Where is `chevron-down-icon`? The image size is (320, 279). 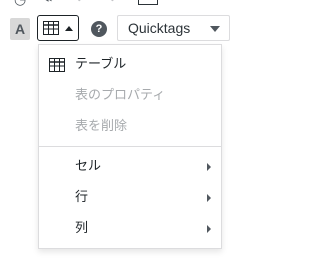
chevron-down-icon is located at coordinates (215, 29).